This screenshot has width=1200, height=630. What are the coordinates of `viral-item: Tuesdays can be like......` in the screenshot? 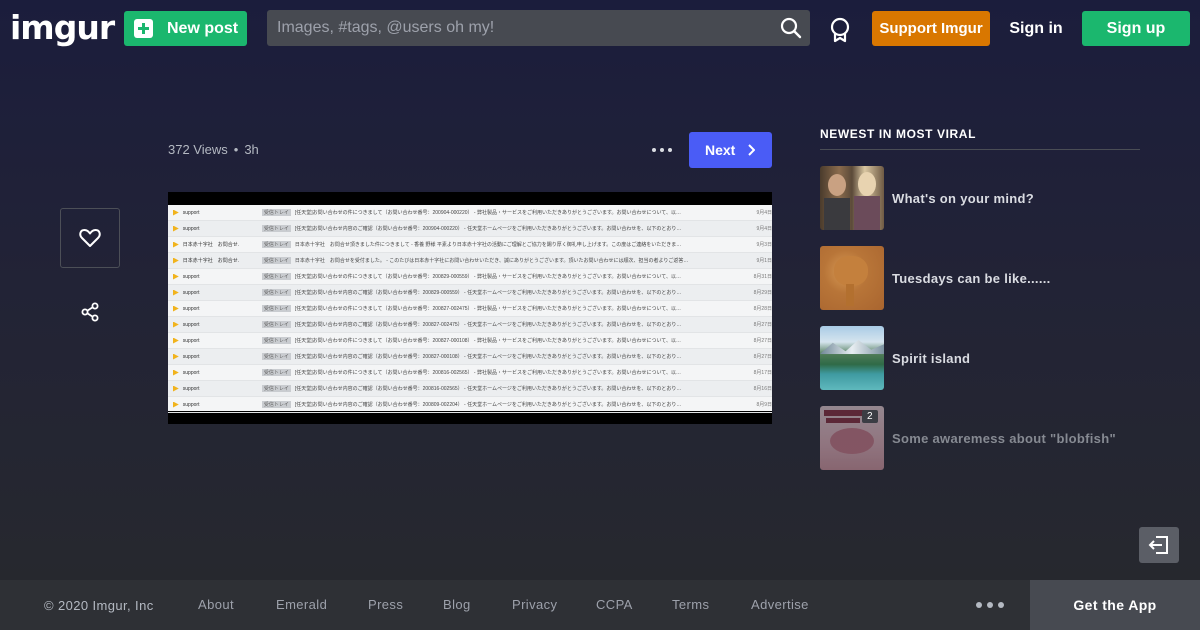 It's located at (980, 278).